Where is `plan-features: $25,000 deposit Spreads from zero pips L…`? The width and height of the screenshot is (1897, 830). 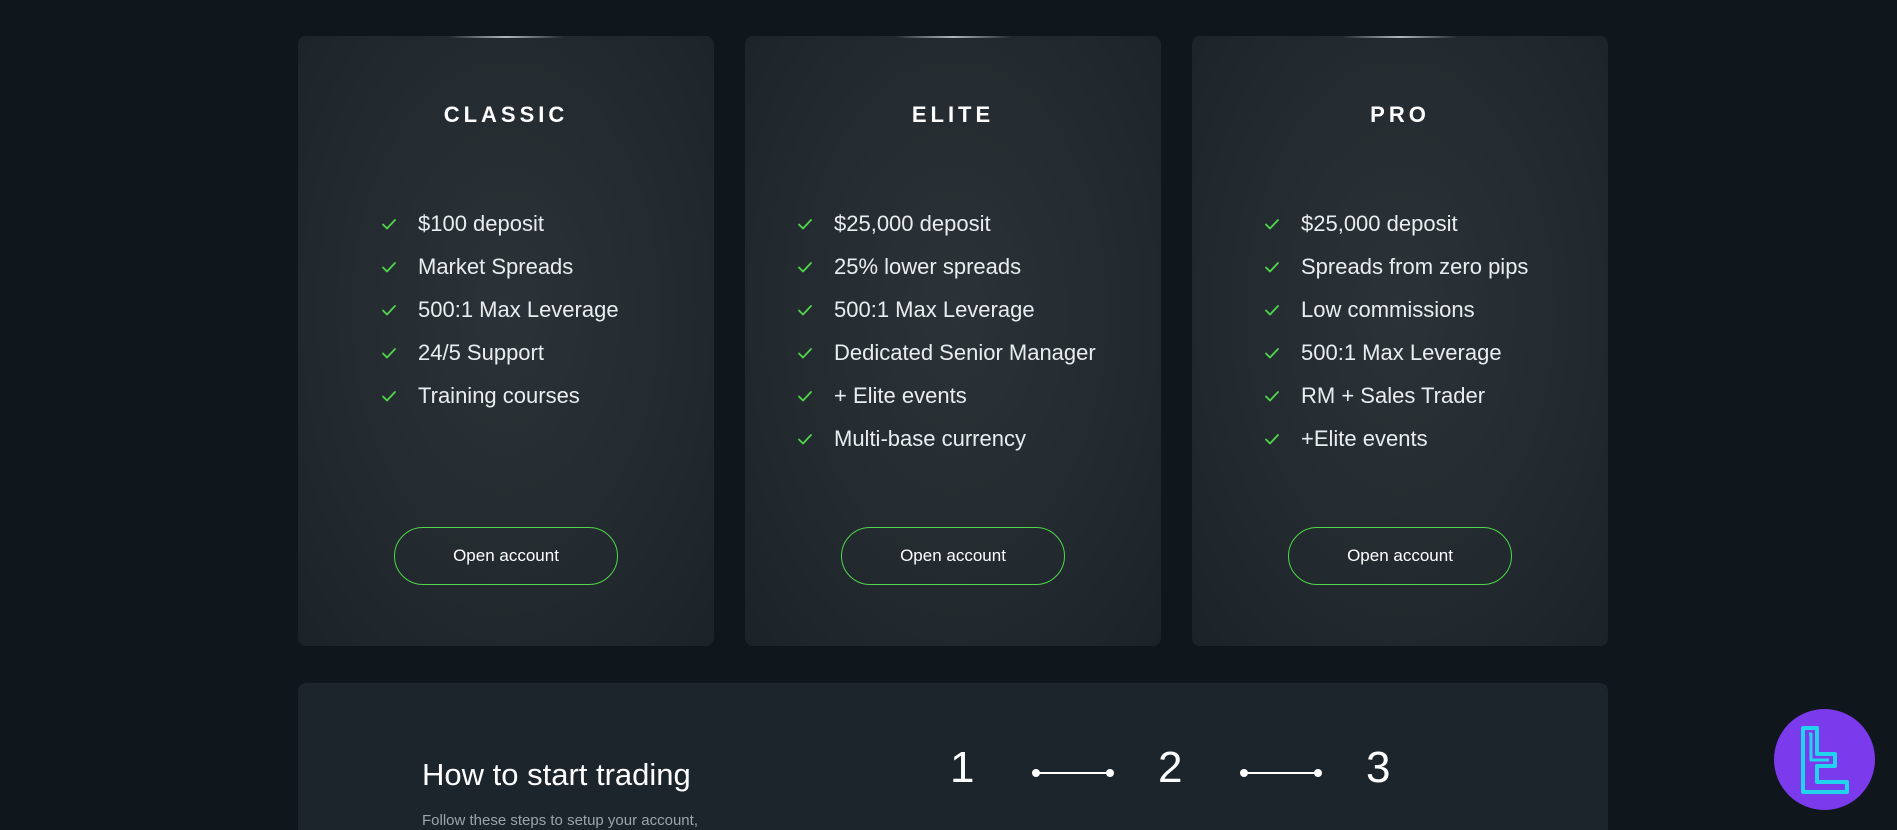 plan-features: $25,000 deposit Spreads from zero pips L… is located at coordinates (1396, 331).